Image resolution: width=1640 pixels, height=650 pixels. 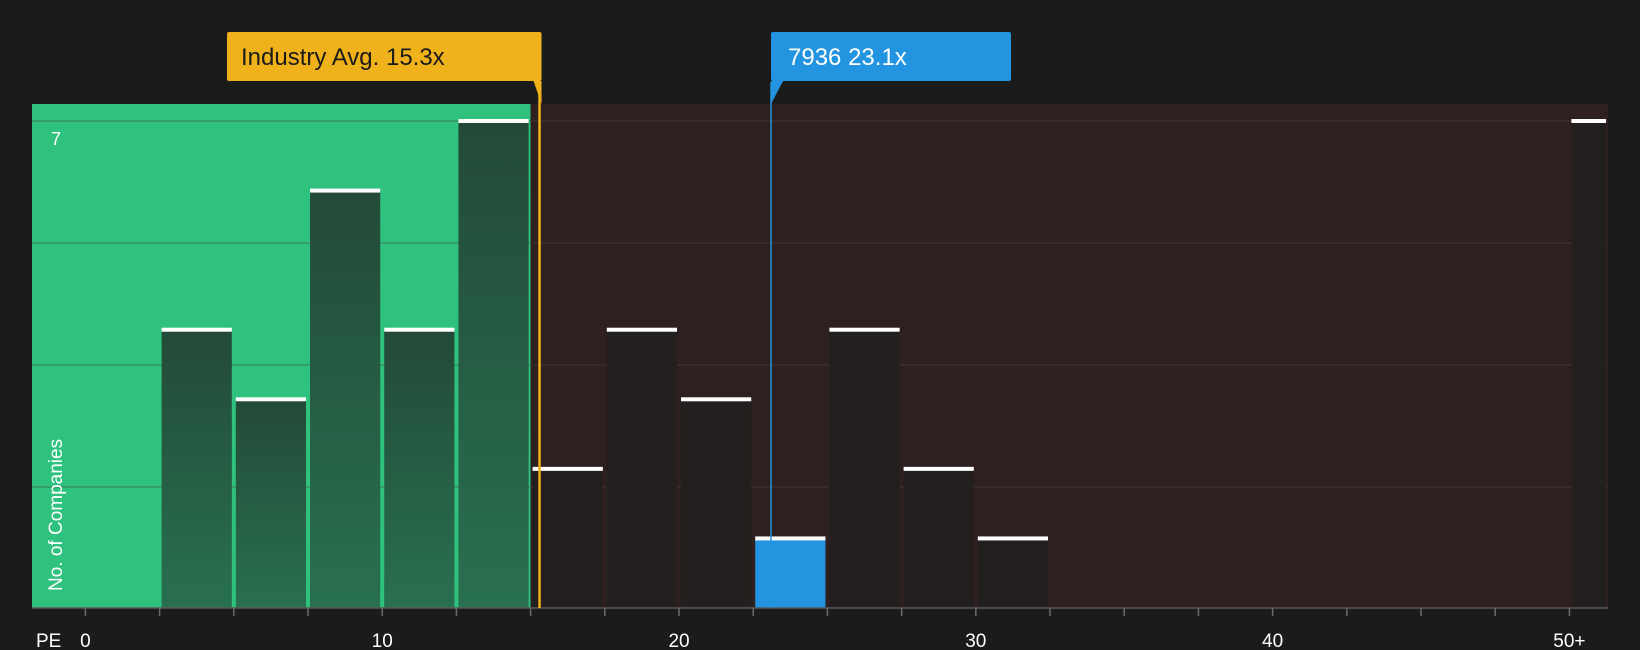 I want to click on x-tick-label: 10, so click(x=382, y=640).